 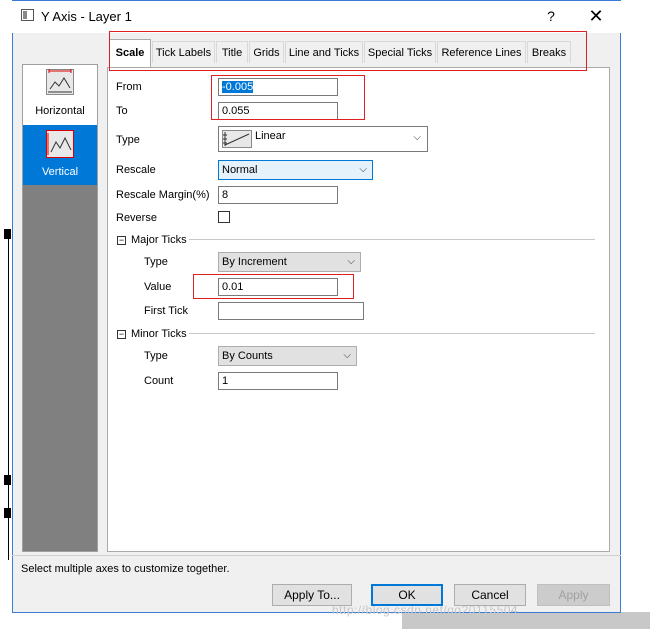 I want to click on scale-type-value: Linear, so click(x=270, y=136).